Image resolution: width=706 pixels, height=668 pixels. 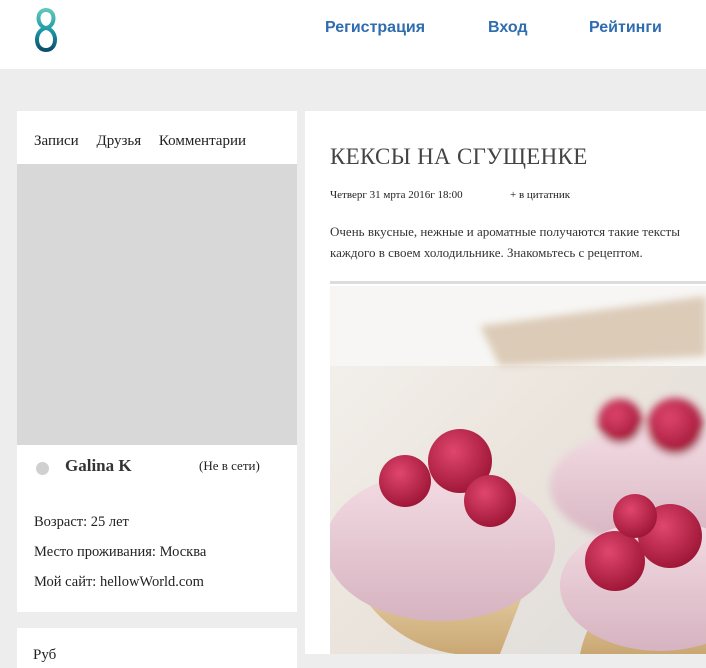 I want to click on profile-tabs: Записи Друзья Комментарии, so click(x=147, y=141).